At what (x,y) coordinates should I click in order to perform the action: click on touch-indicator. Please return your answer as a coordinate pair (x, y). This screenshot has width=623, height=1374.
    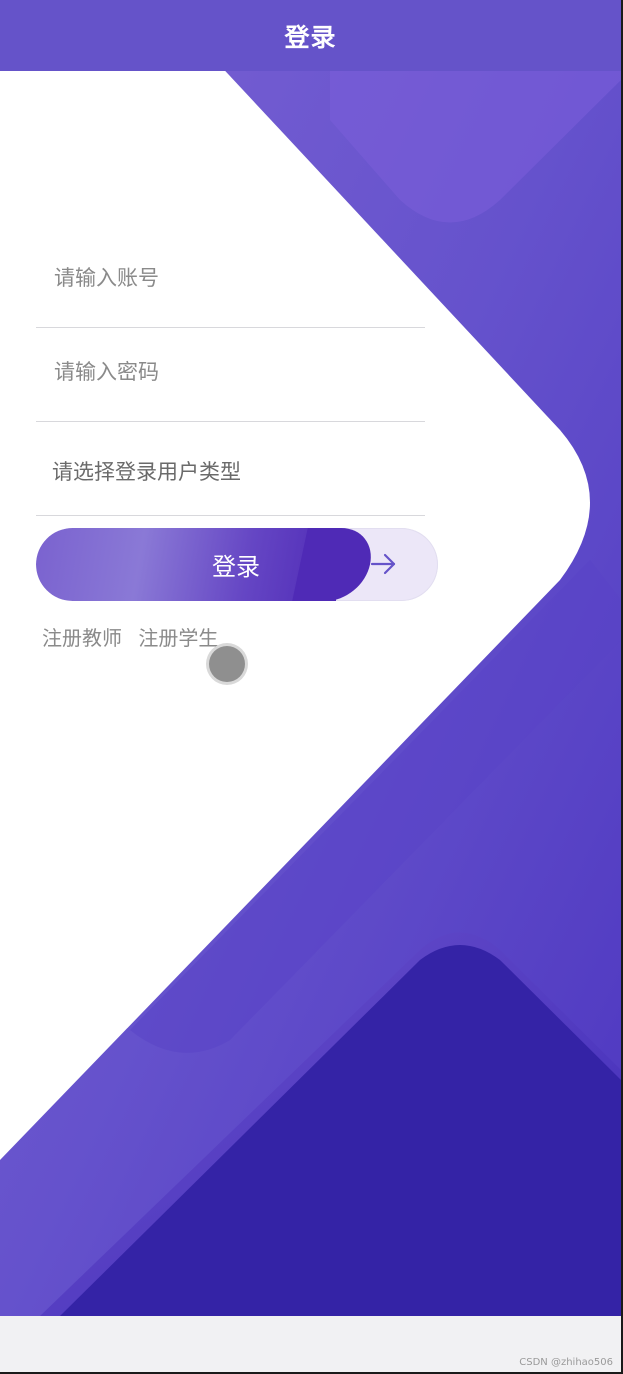
    Looking at the image, I should click on (227, 664).